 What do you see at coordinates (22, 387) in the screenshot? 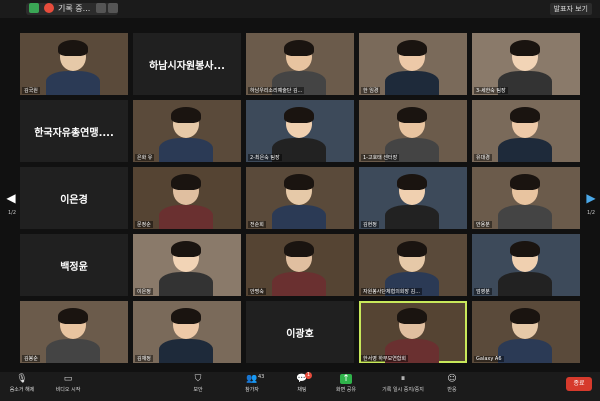
I see `unmute-button: 🎙 음소거 해제` at bounding box center [22, 387].